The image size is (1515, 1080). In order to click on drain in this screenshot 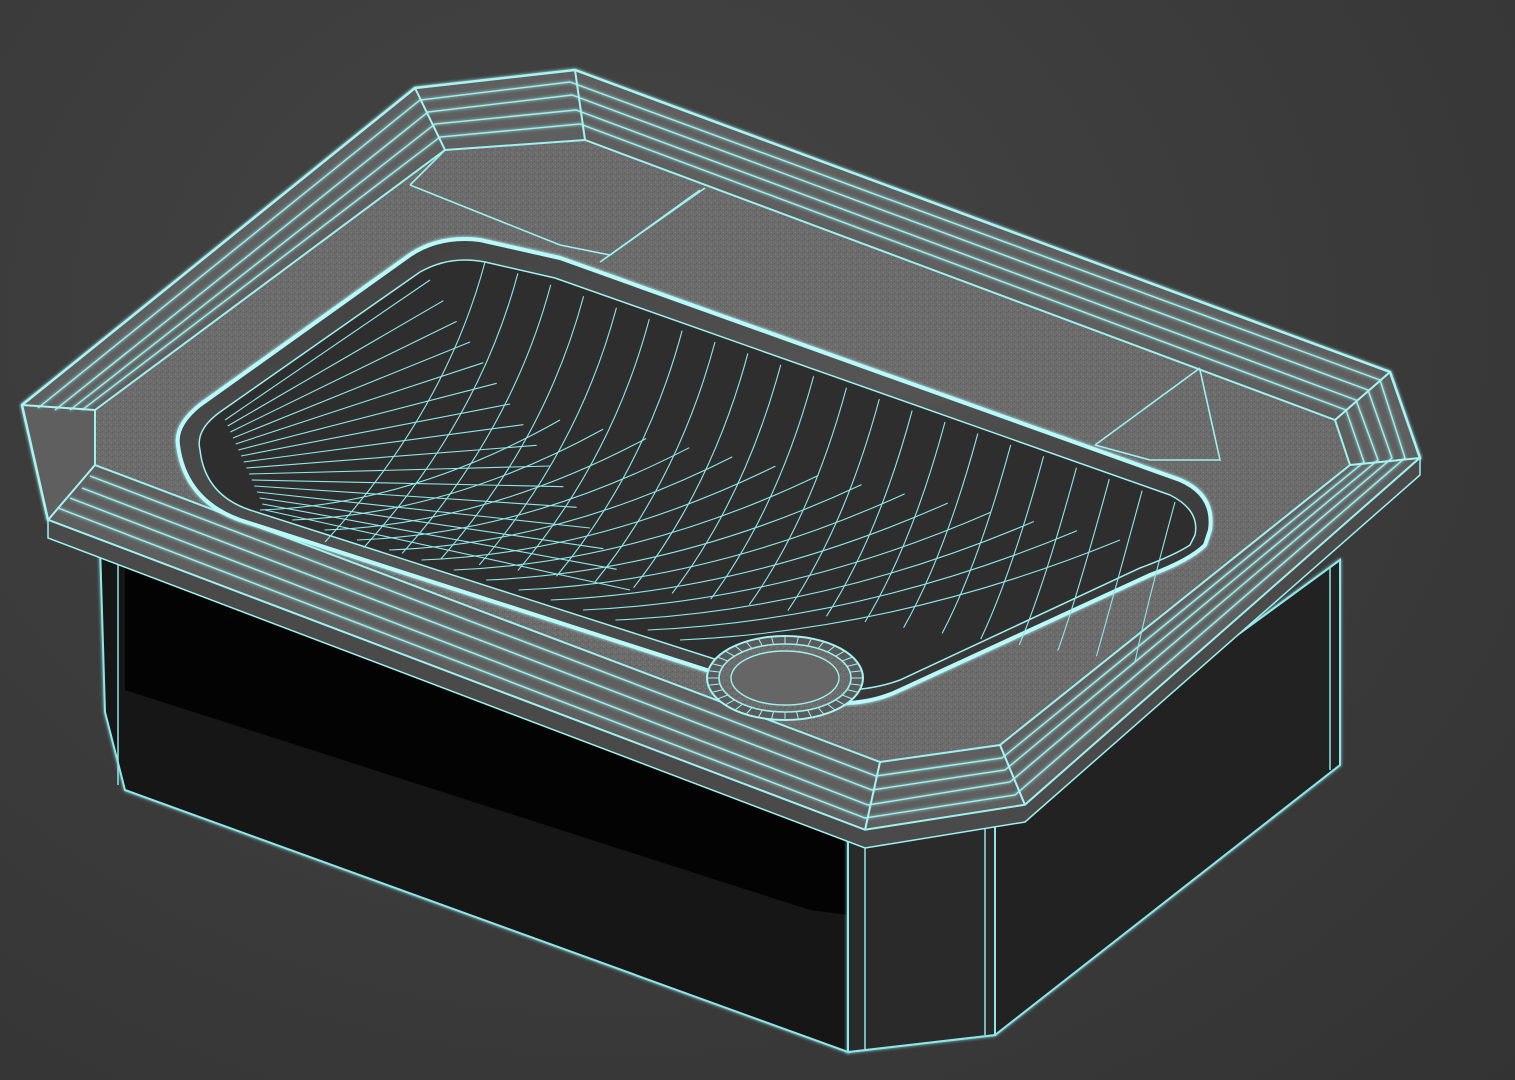, I will do `click(785, 678)`.